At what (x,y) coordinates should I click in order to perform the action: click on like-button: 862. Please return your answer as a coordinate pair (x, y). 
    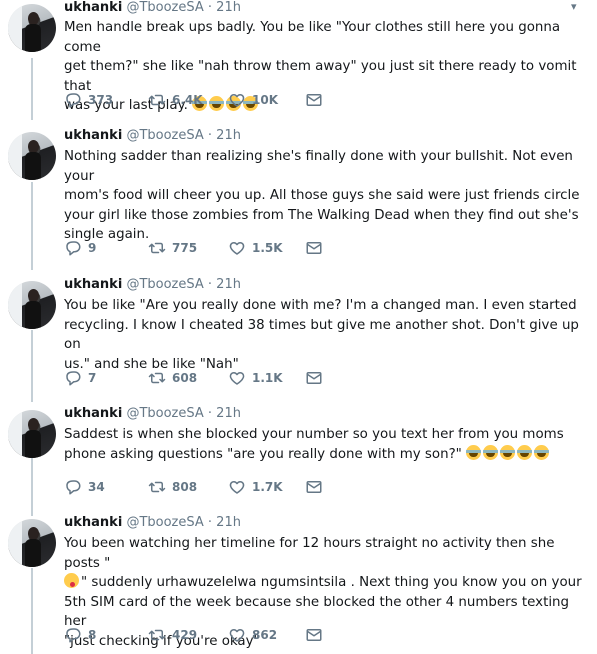
    Looking at the image, I should click on (252, 635).